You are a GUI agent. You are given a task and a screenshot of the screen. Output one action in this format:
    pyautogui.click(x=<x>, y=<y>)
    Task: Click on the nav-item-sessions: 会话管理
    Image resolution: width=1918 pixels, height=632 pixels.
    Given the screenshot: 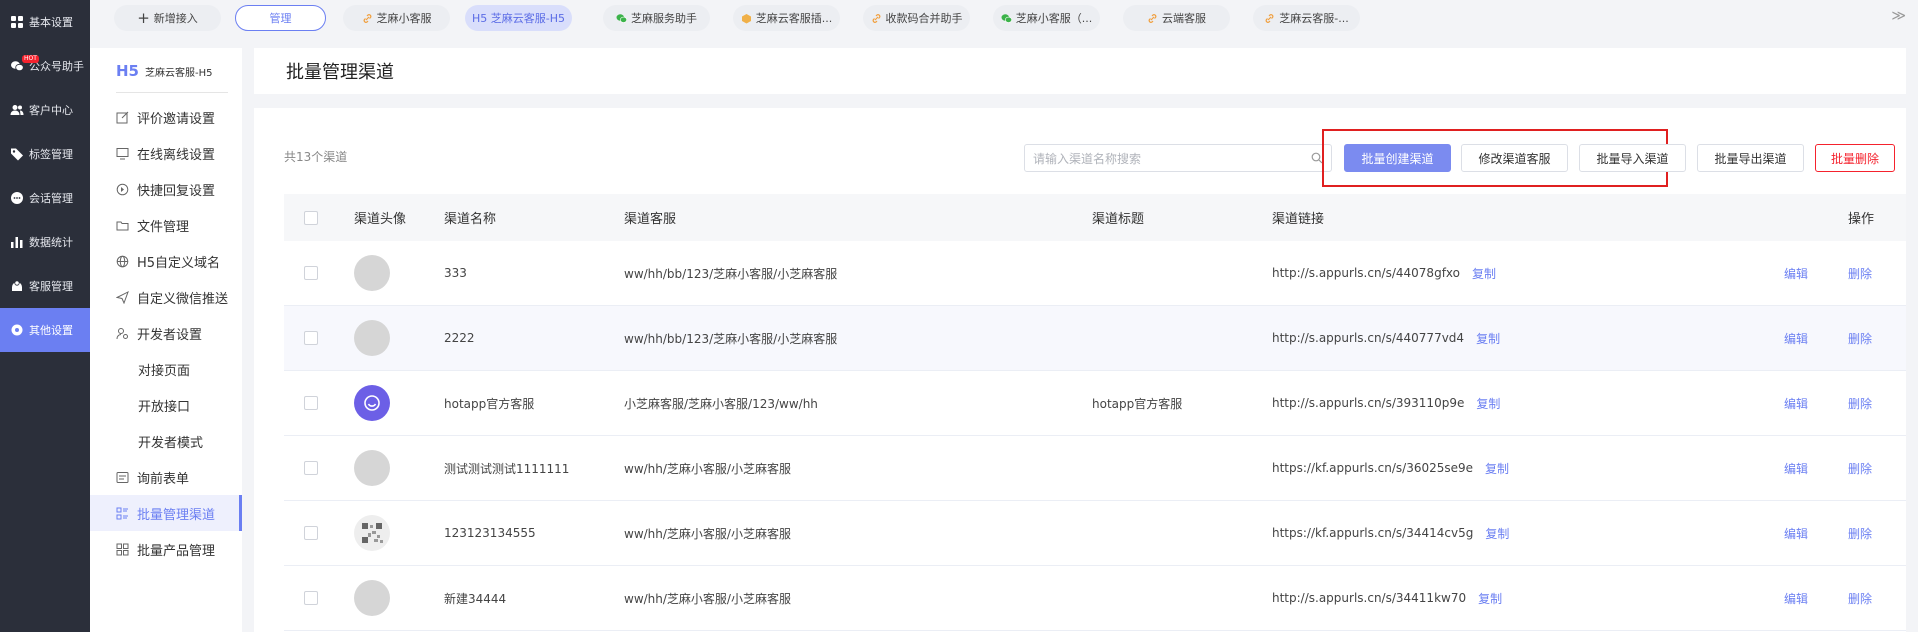 What is the action you would take?
    pyautogui.click(x=45, y=198)
    